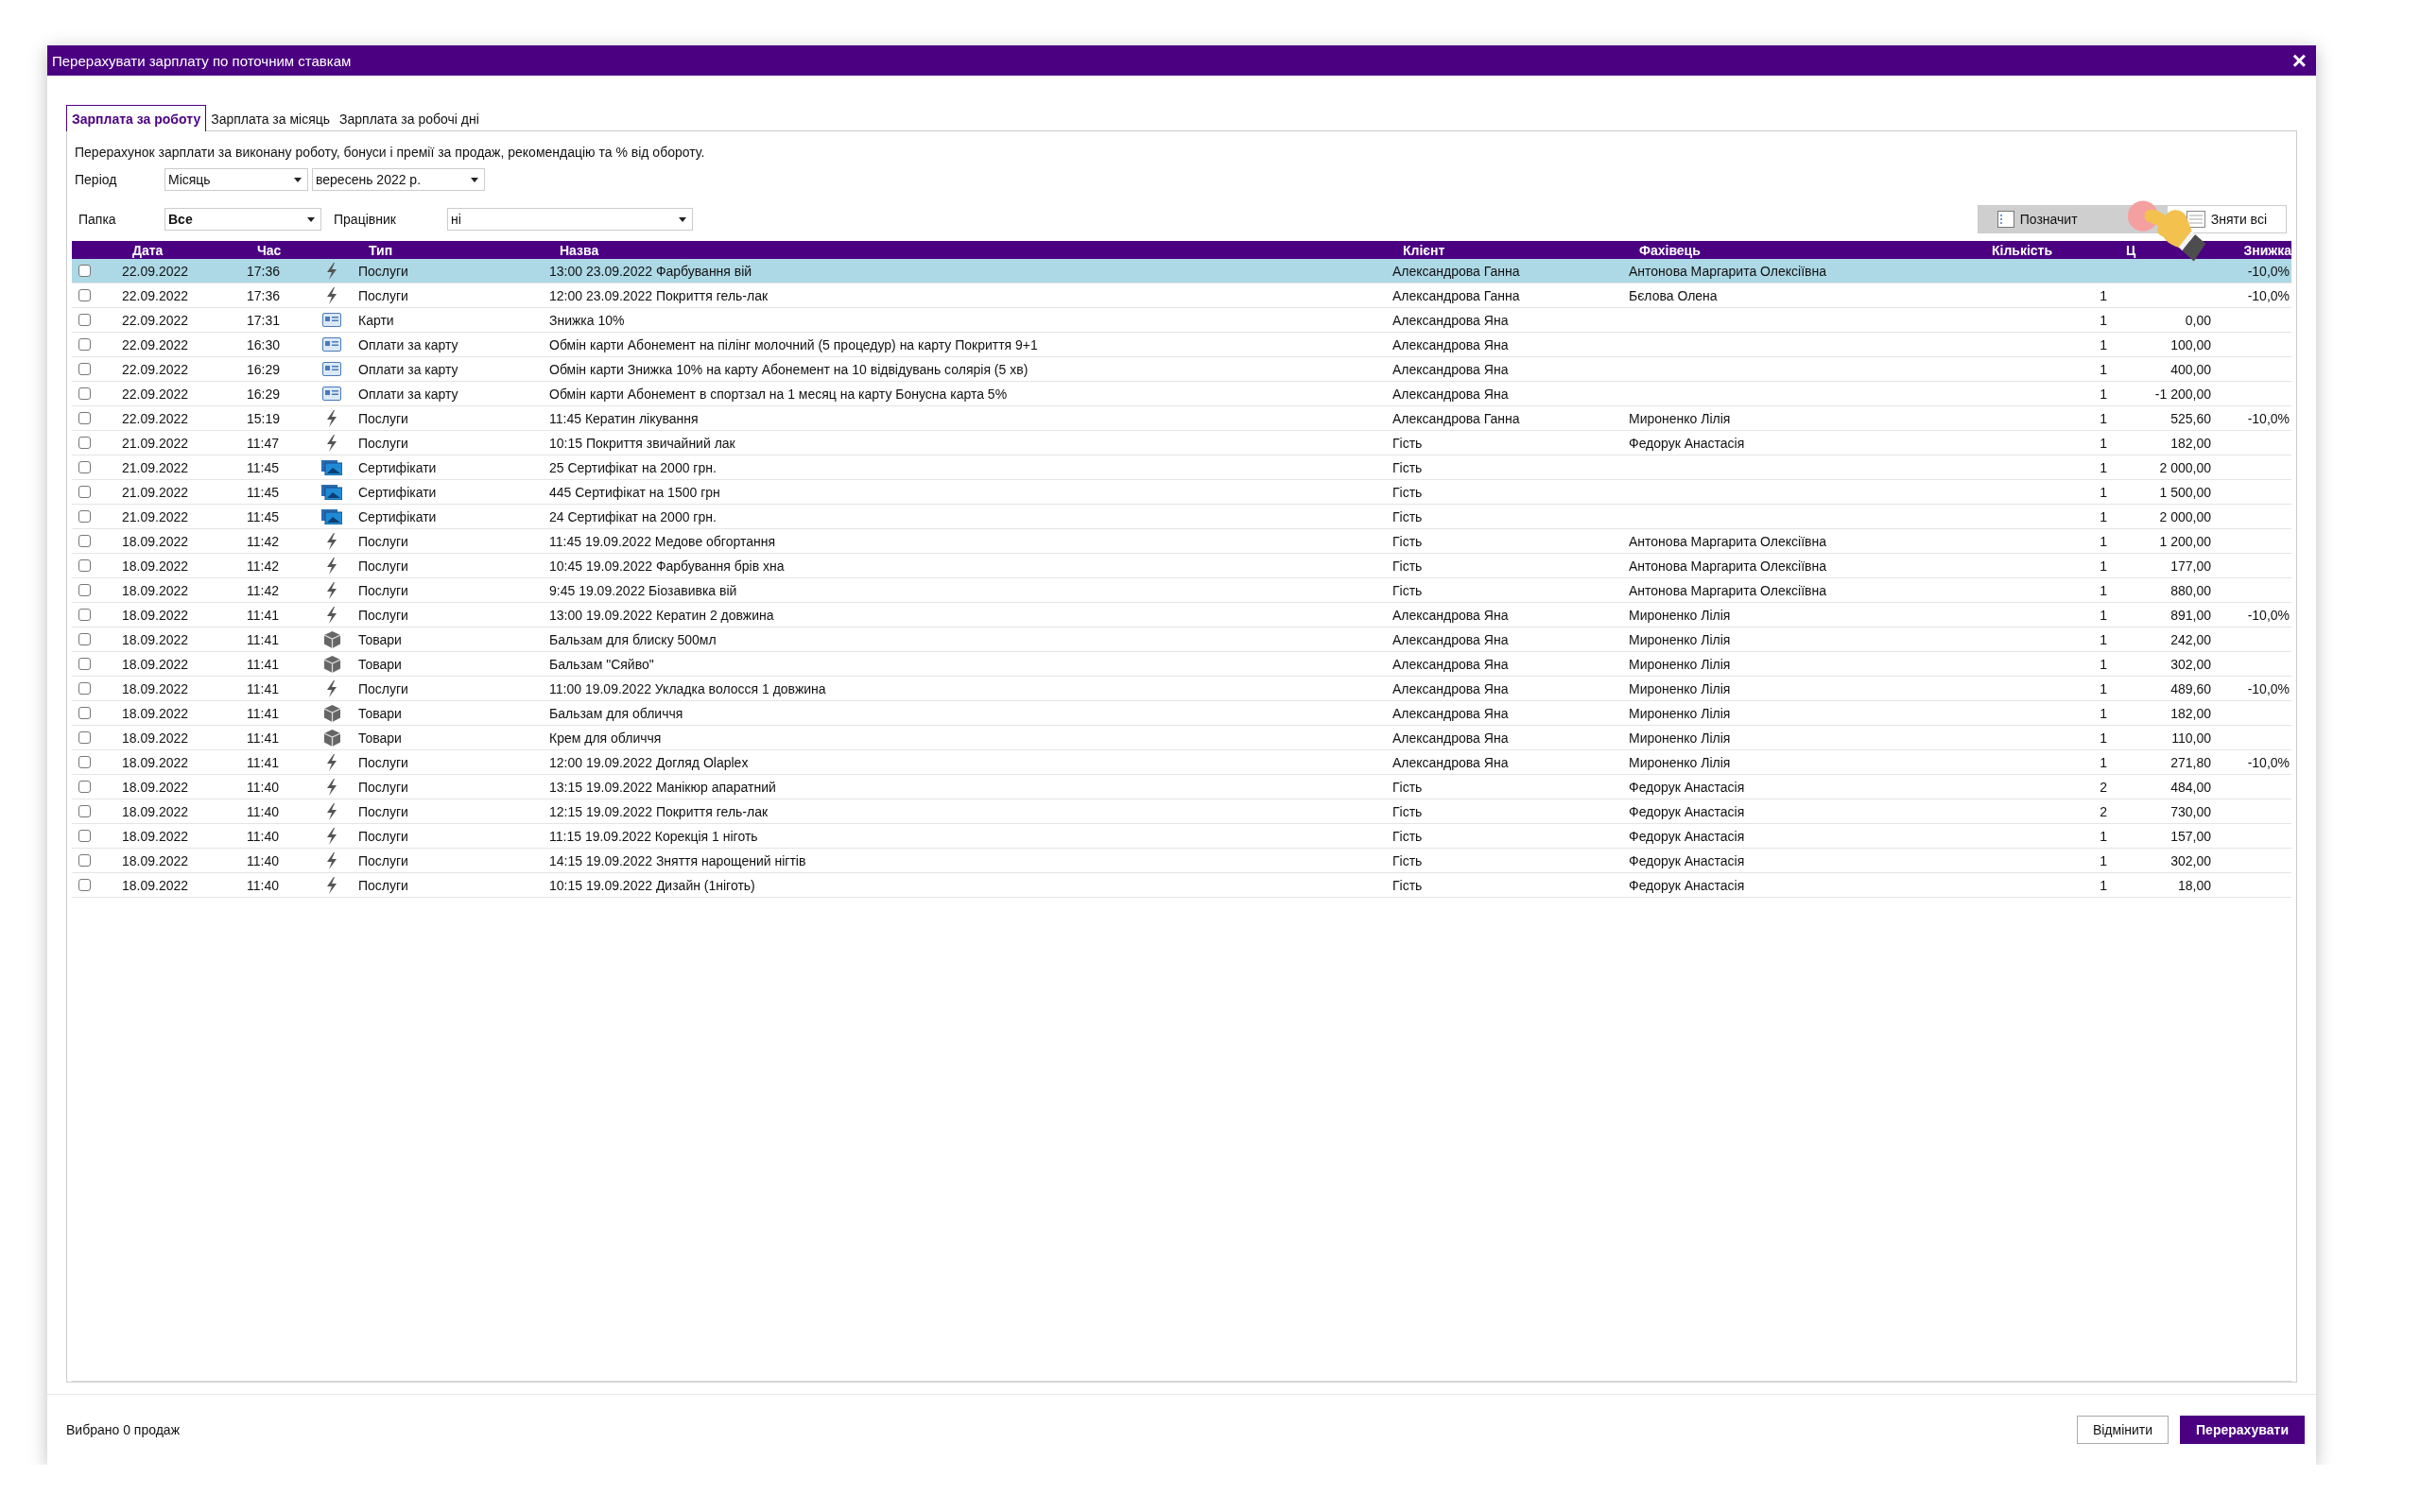 The height and width of the screenshot is (1512, 2420). What do you see at coordinates (1181, 762) in the screenshot?
I see `table-row: 18.09.2022 11:41 Послуги 12:00 19.09.2022 Догляд Olaplex Александрова Яна Мироненко Лілія 1 271,80 -10,0%` at bounding box center [1181, 762].